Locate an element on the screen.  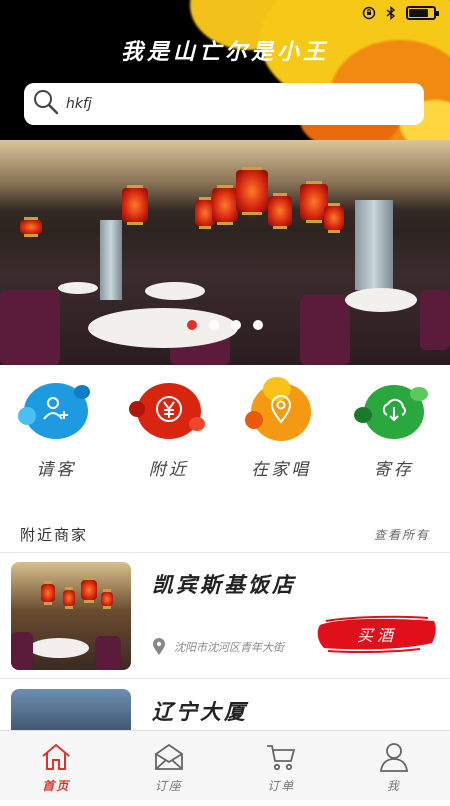
cart-icon is located at coordinates (281, 757).